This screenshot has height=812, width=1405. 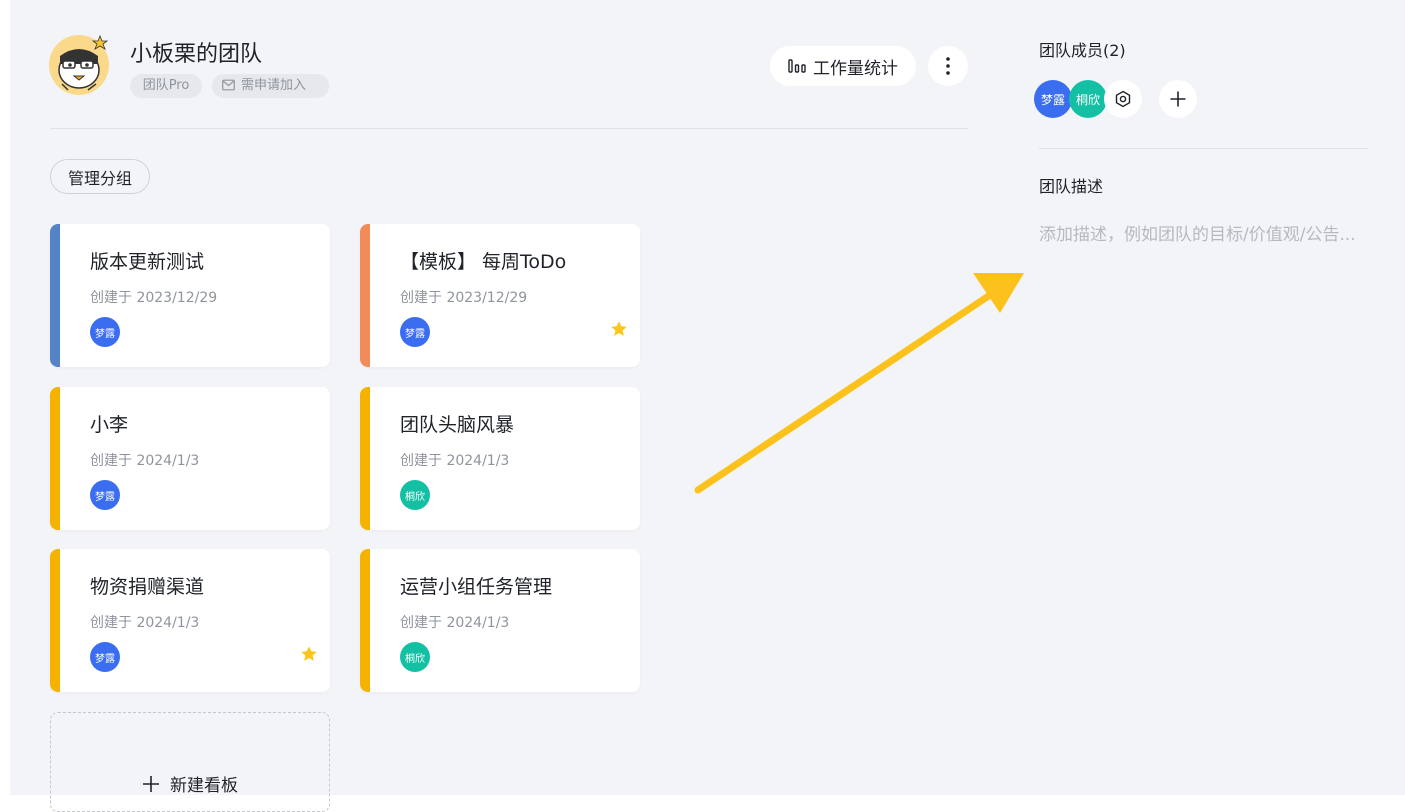 I want to click on join-policy-tag: 需申请加入, so click(x=270, y=86).